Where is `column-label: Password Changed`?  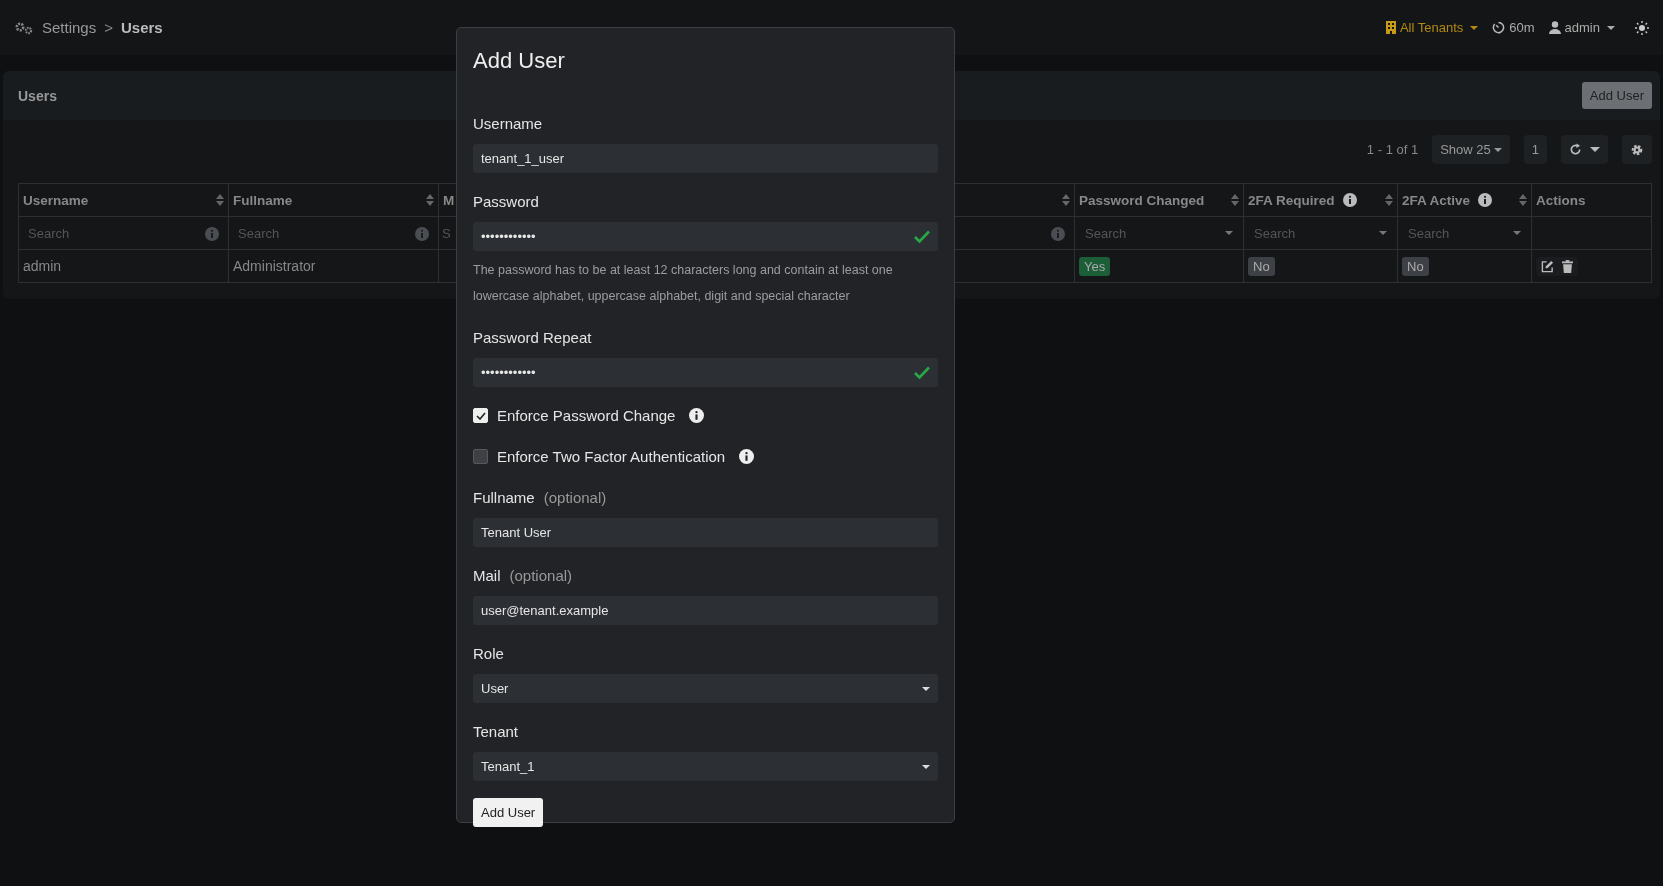 column-label: Password Changed is located at coordinates (1142, 200).